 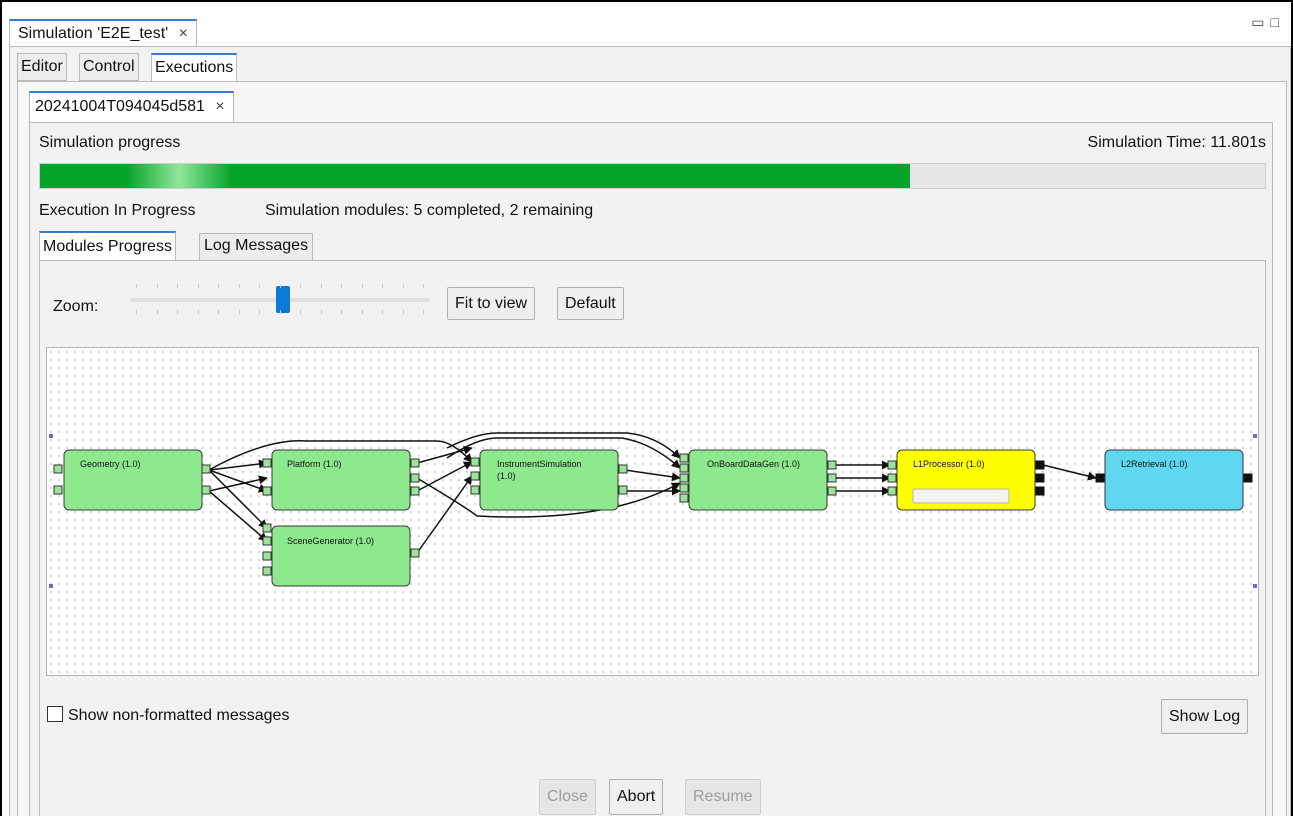 I want to click on module-onboard-data-gen: OnBoardDataGen (1.0), so click(x=758, y=480).